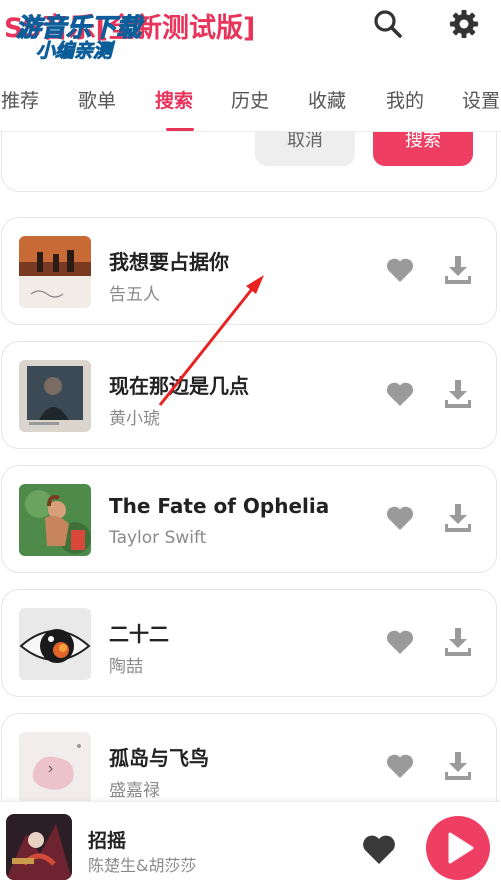 The image size is (501, 883). What do you see at coordinates (74, 51) in the screenshot?
I see `watermark-text-bottom: 小编亲测` at bounding box center [74, 51].